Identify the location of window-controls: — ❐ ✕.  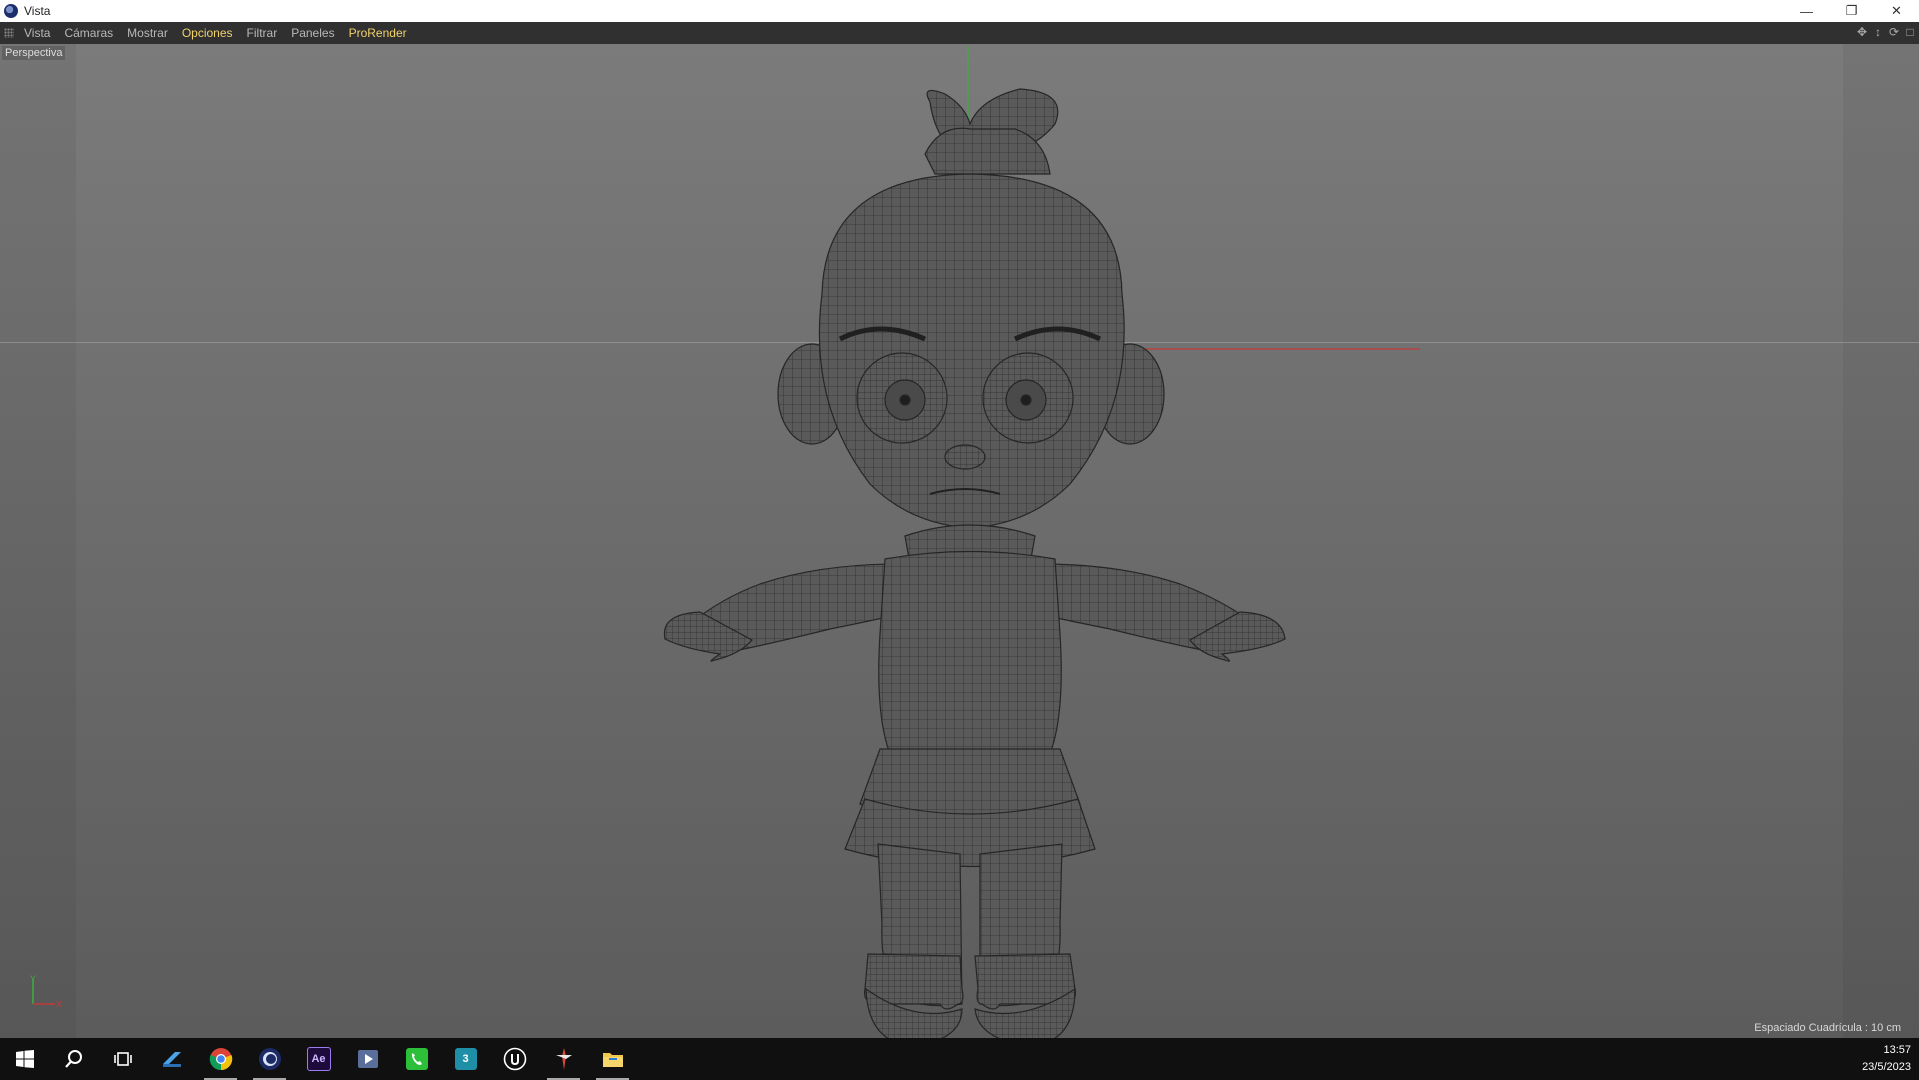
(1851, 11).